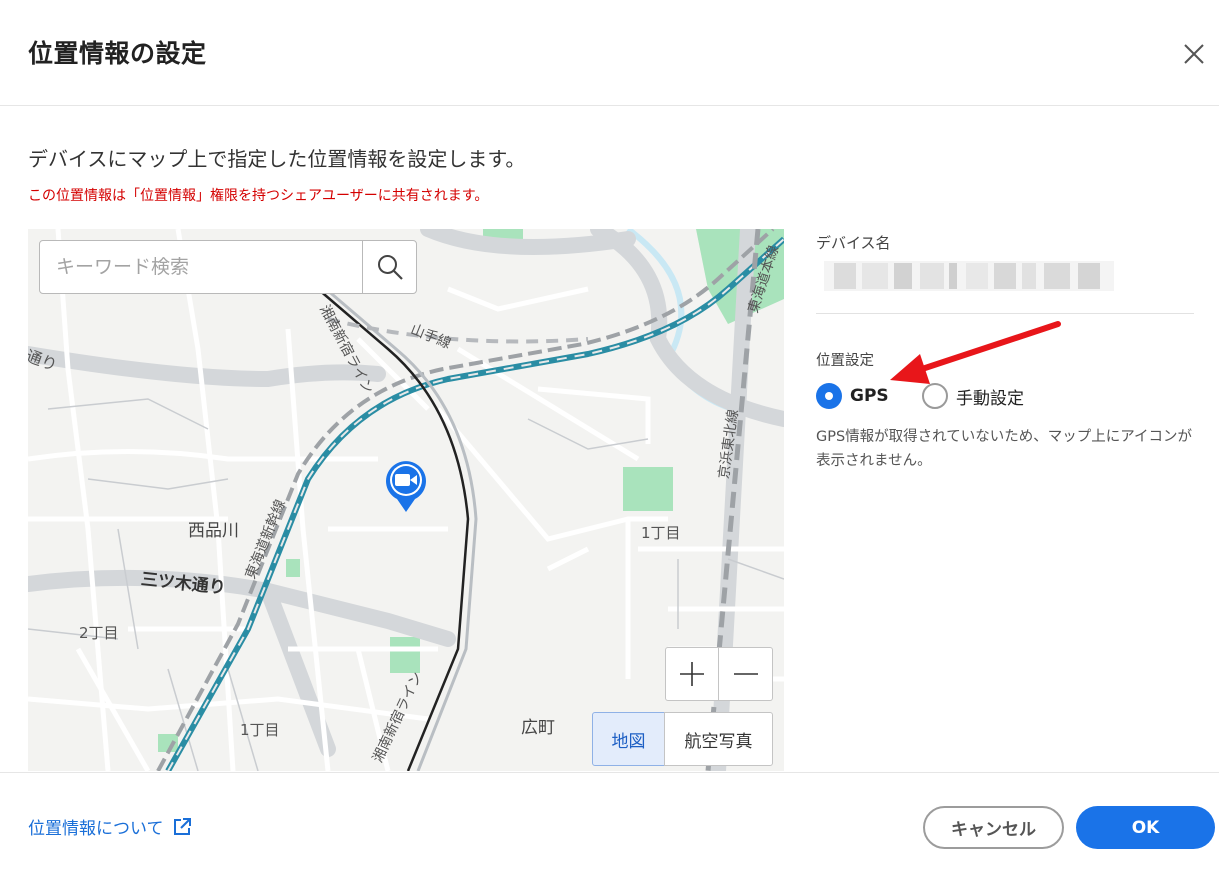  I want to click on device-name-redacted, so click(969, 276).